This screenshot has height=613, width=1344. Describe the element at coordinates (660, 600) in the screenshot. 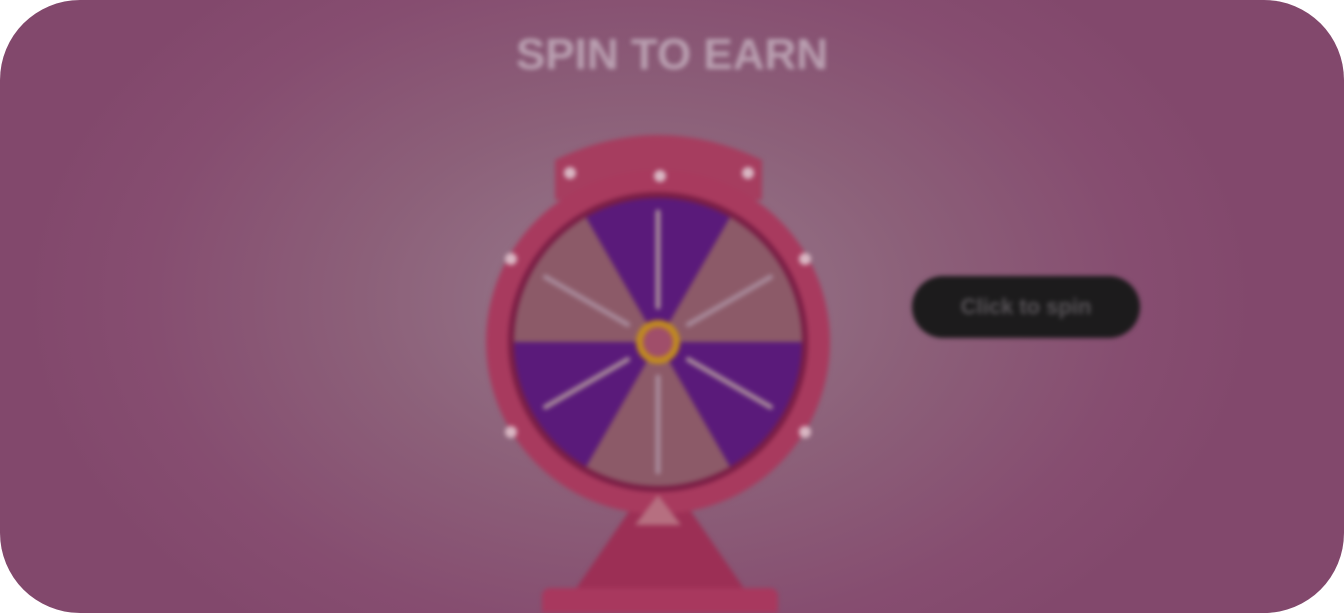

I see `wheel-stand-base` at that location.